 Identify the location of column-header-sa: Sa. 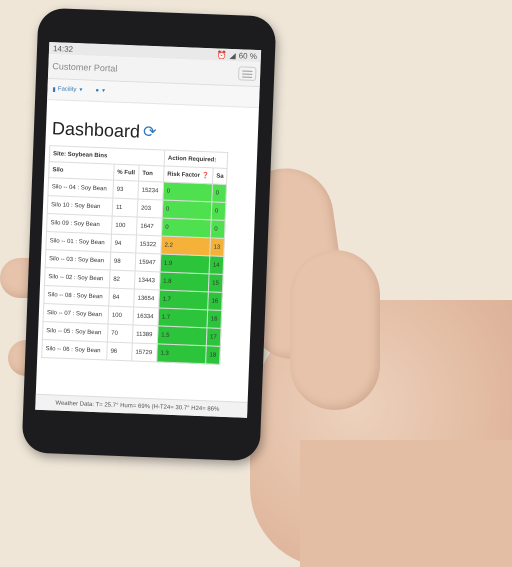
(220, 176).